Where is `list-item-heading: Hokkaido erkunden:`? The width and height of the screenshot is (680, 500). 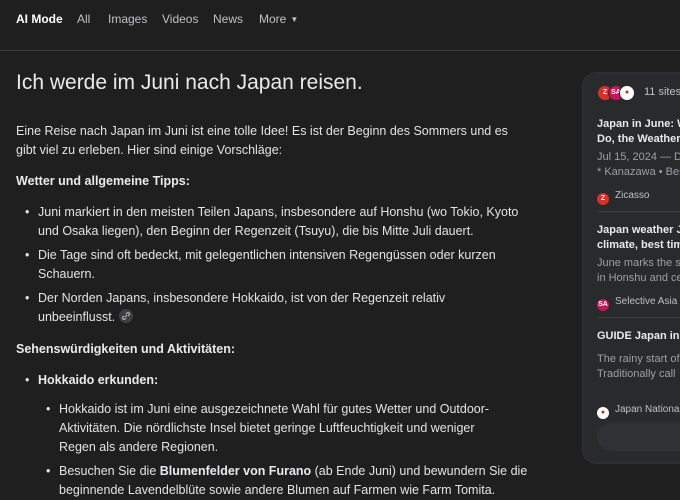
list-item-heading: Hokkaido erkunden: is located at coordinates (98, 380).